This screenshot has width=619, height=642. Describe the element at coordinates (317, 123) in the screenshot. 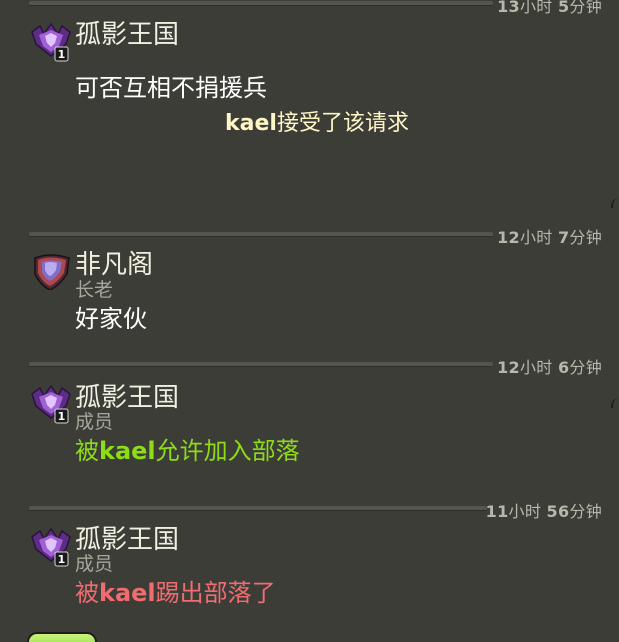

I see `system-message: kael接受了该请求` at that location.